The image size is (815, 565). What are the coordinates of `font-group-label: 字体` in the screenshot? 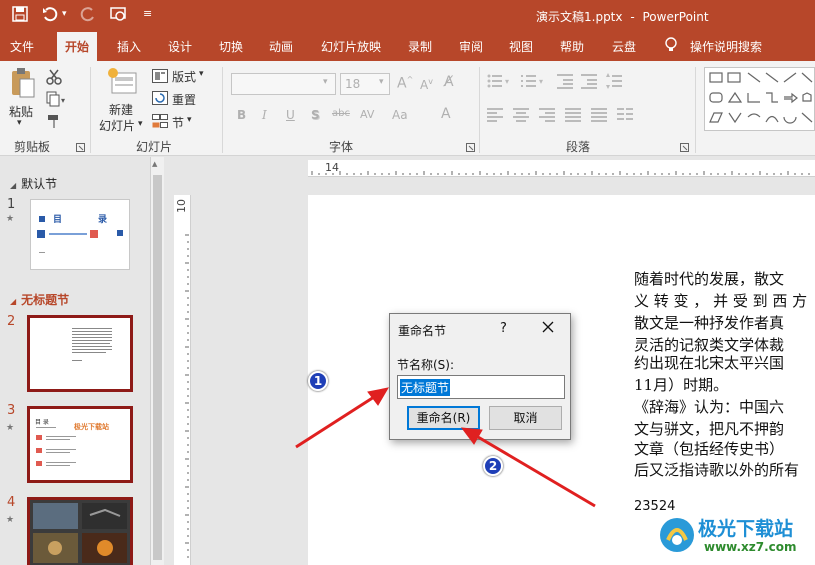 It's located at (341, 147).